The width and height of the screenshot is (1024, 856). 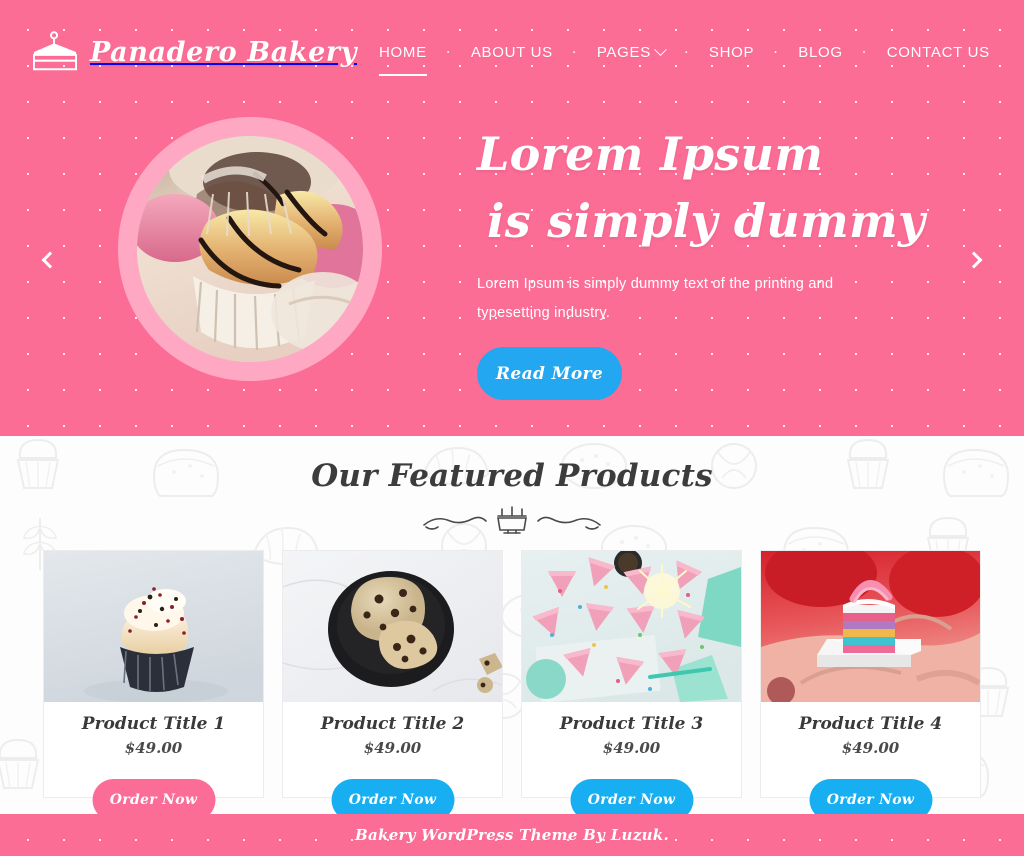 I want to click on product-card: Product Title 1 $49.00 Order Now, so click(x=153, y=682).